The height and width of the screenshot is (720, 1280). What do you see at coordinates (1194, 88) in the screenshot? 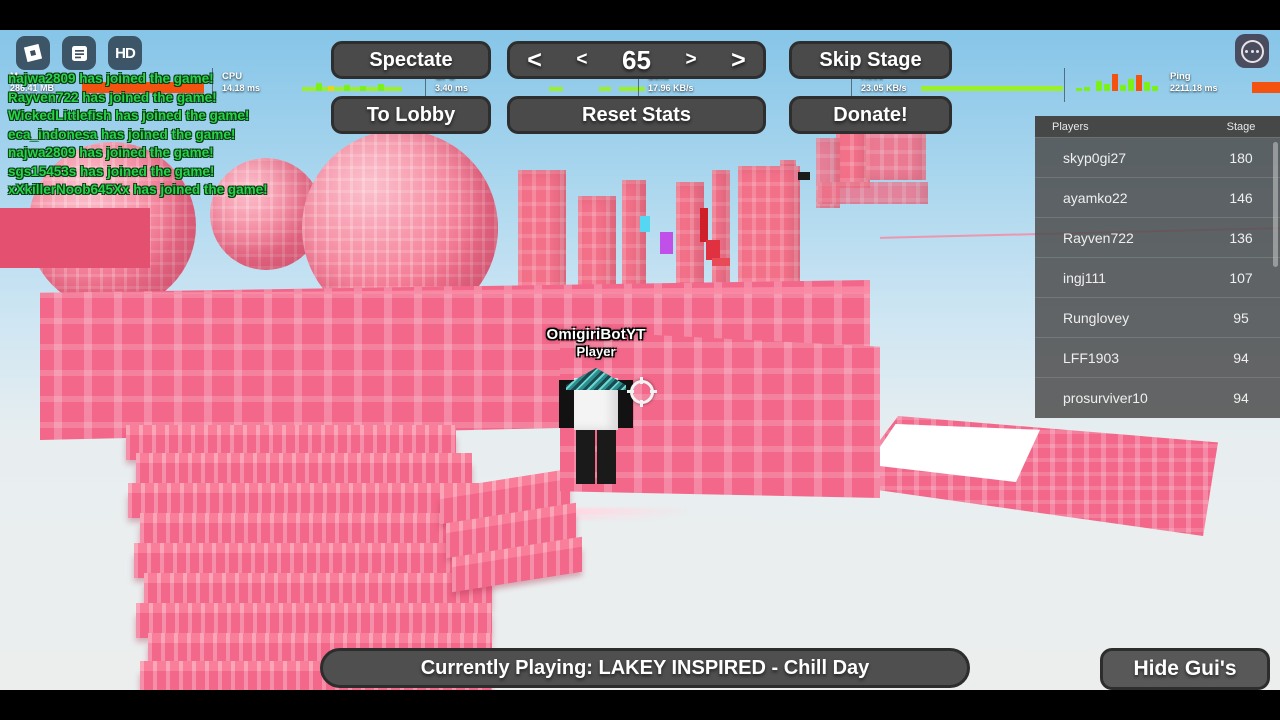
I see `stat-ping-value: 2211.18 ms` at bounding box center [1194, 88].